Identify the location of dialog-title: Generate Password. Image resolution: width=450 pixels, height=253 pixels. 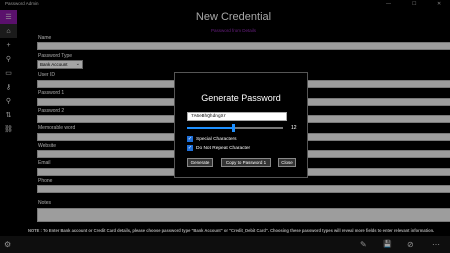
(241, 98).